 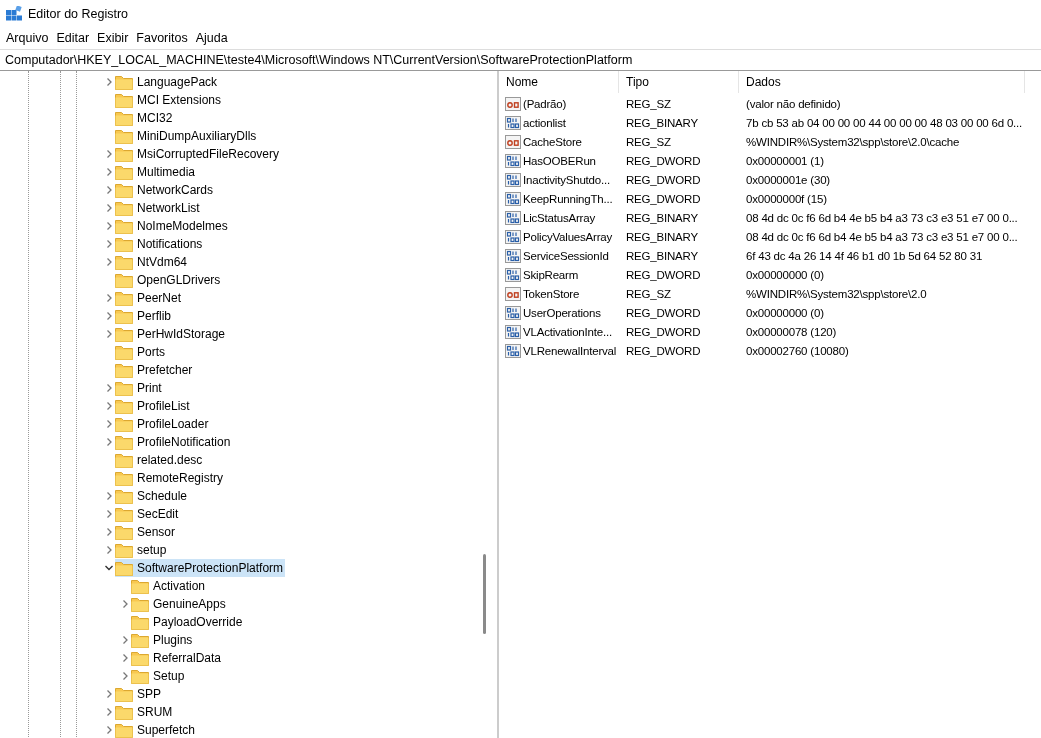 What do you see at coordinates (187, 136) in the screenshot?
I see `tree-node: MiniDumpAuxiliaryDlls` at bounding box center [187, 136].